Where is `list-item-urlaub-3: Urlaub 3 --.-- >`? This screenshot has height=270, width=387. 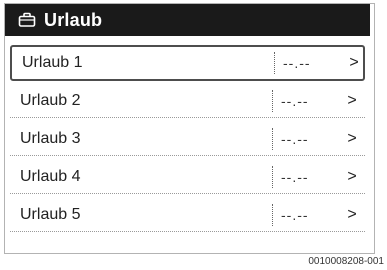 list-item-urlaub-3: Urlaub 3 --.-- > is located at coordinates (187, 139).